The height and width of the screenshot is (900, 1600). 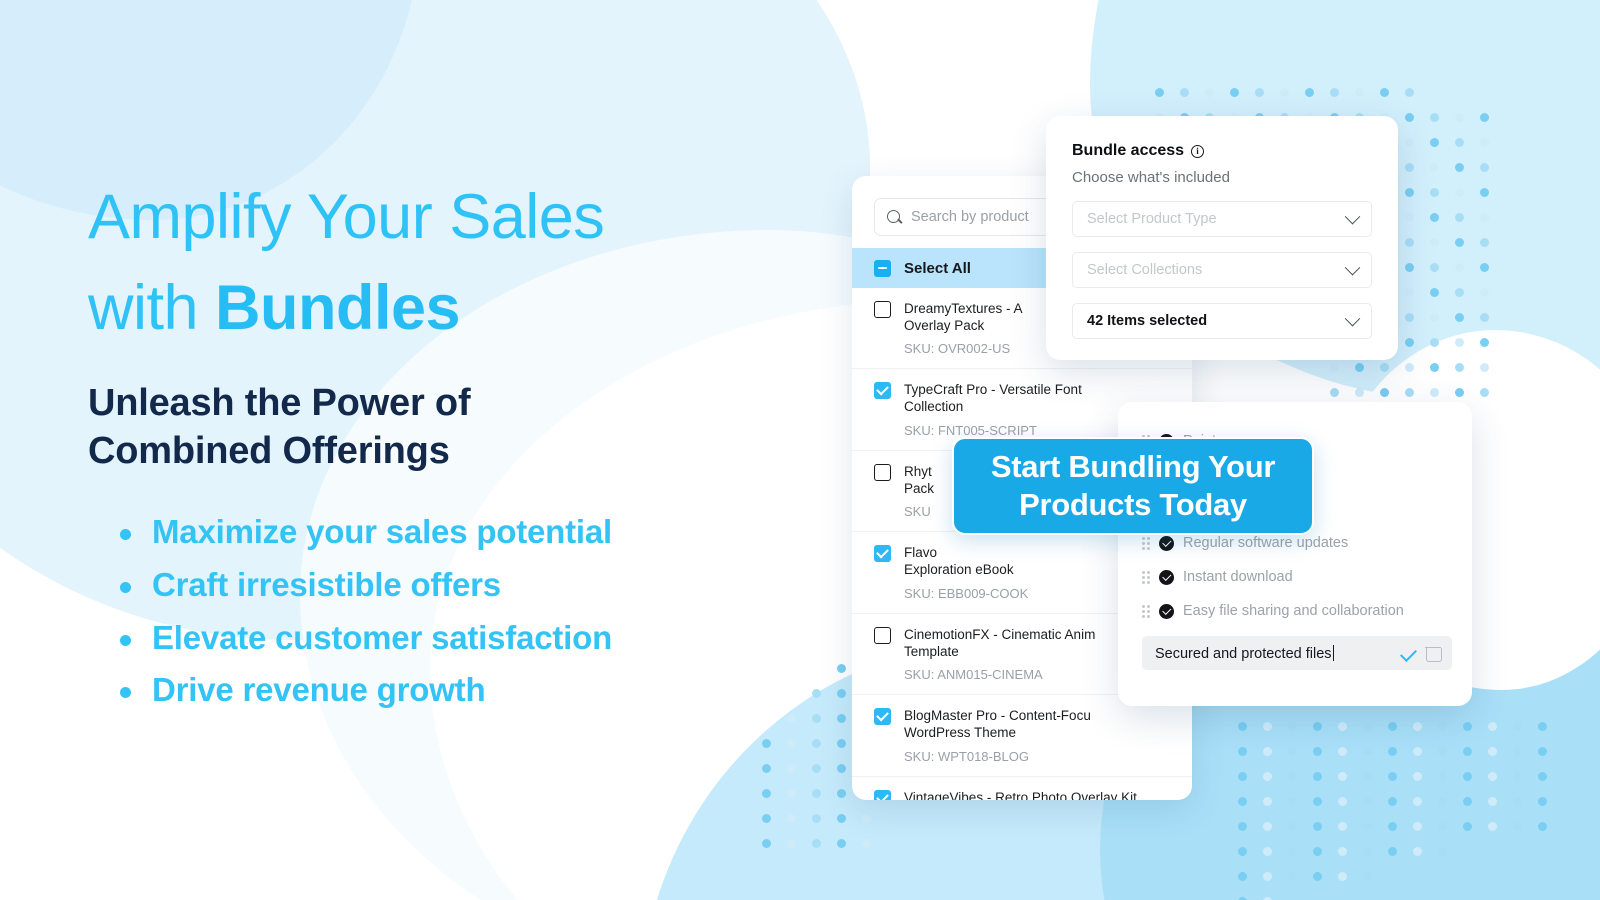 I want to click on search-icon, so click(x=894, y=217).